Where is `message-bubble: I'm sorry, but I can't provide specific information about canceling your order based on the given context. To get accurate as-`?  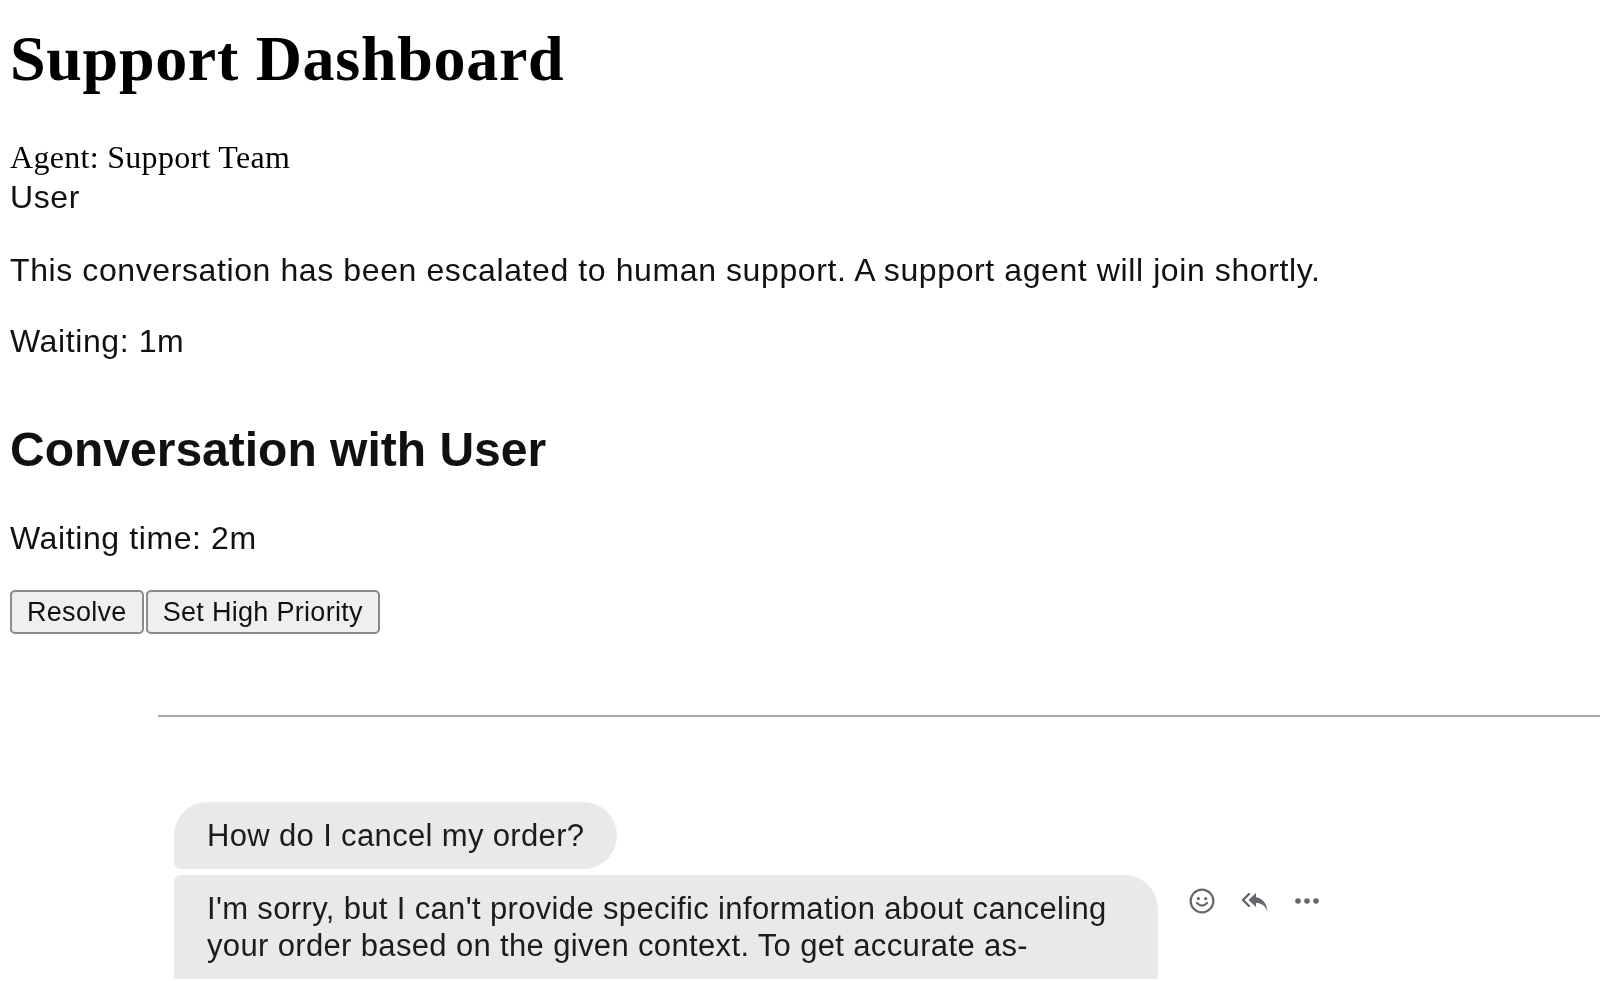 message-bubble: I'm sorry, but I can't provide specific information about canceling your order based on the given context. To get accurate as- is located at coordinates (666, 927).